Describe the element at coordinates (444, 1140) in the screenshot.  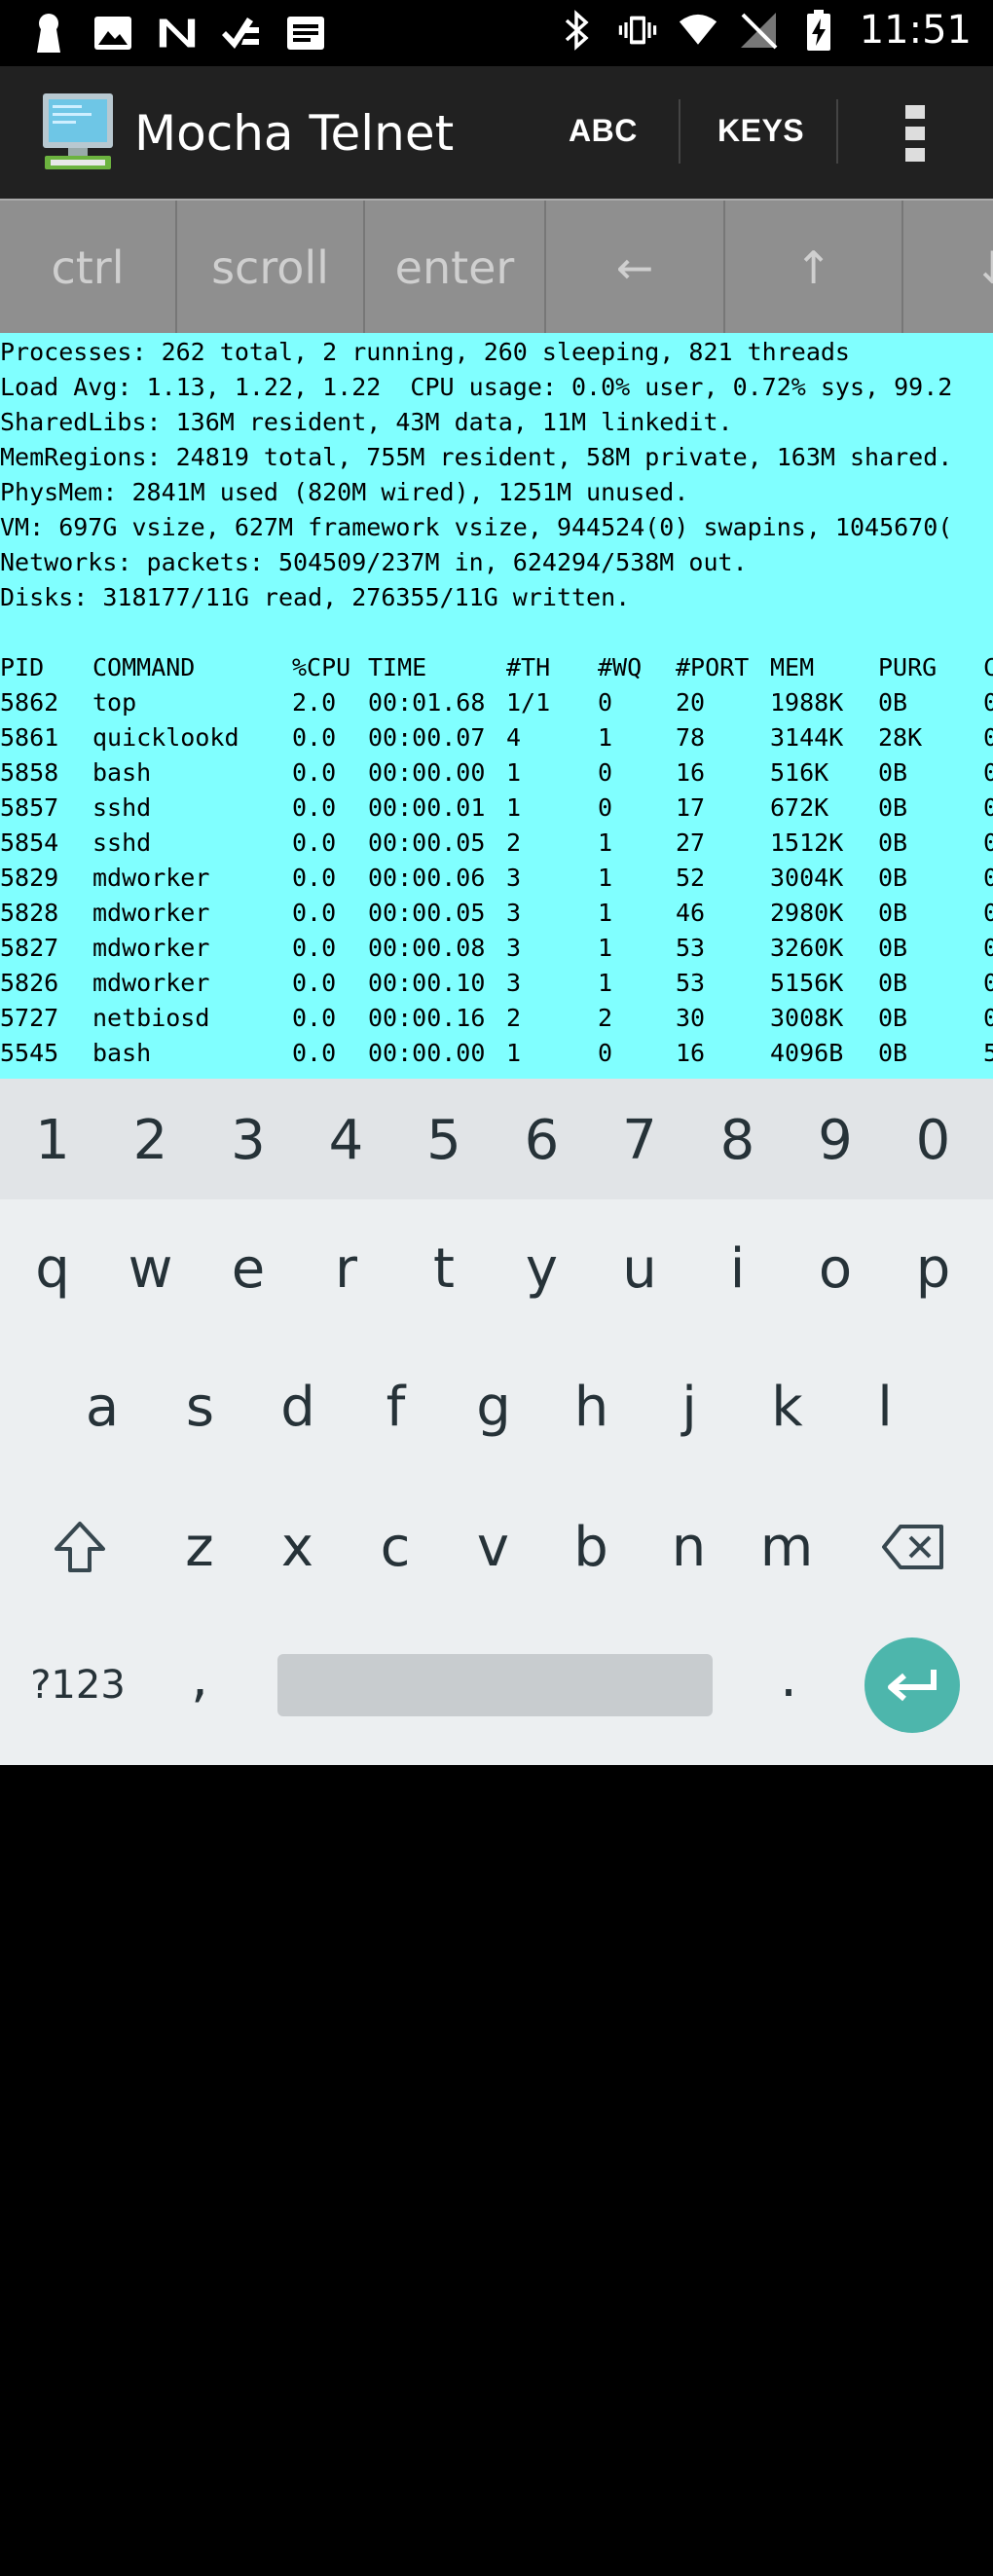
I see `key-5: 5` at that location.